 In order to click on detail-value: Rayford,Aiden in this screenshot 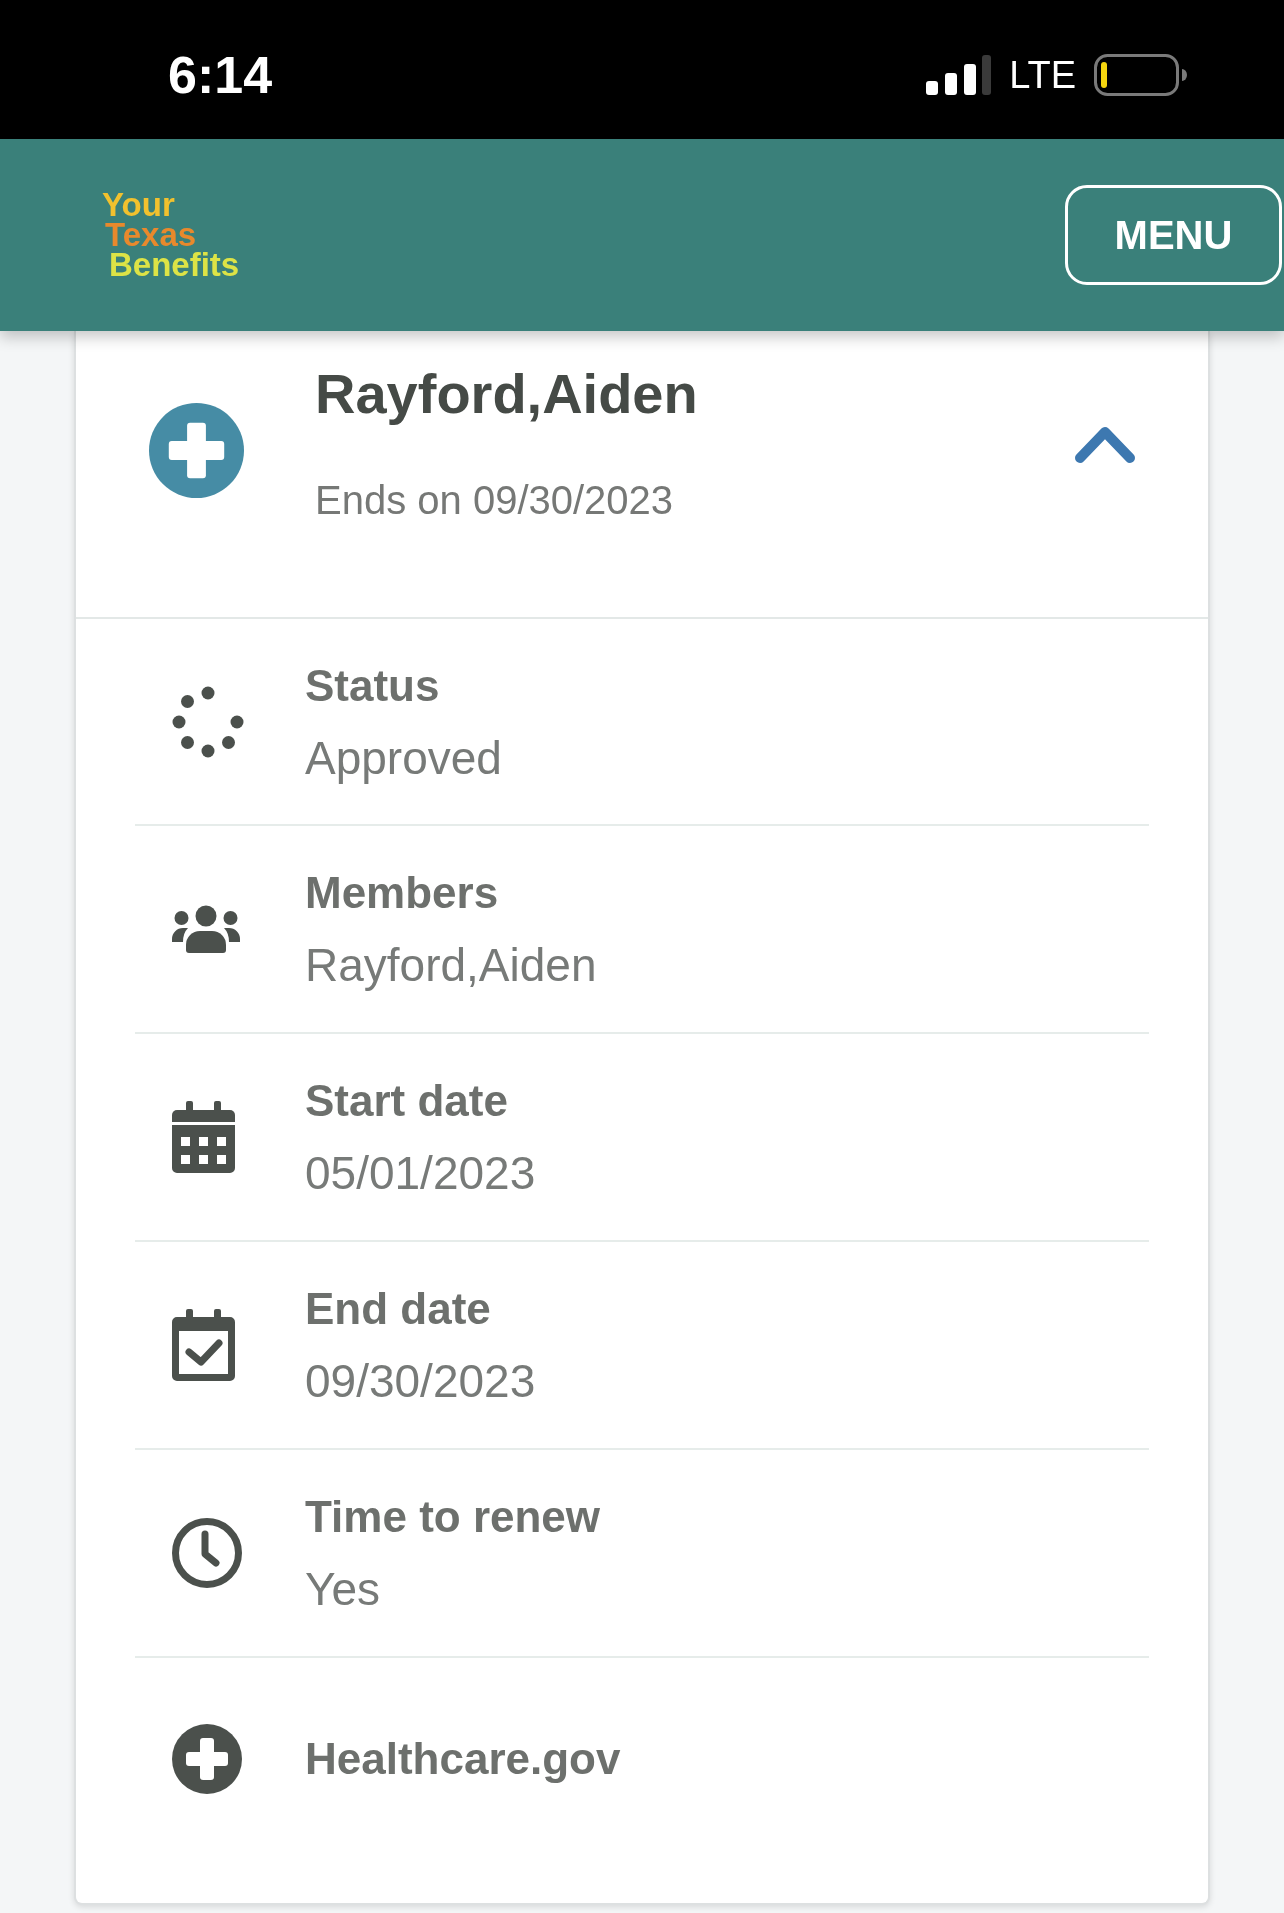, I will do `click(451, 965)`.